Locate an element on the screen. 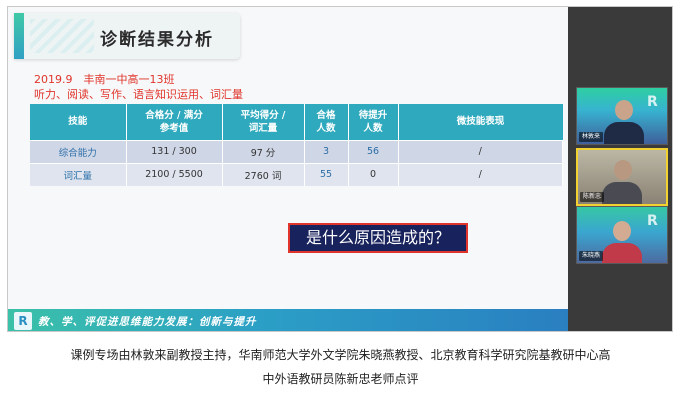 The height and width of the screenshot is (400, 681). participant-video-tile-active: 陈新忠 is located at coordinates (622, 177).